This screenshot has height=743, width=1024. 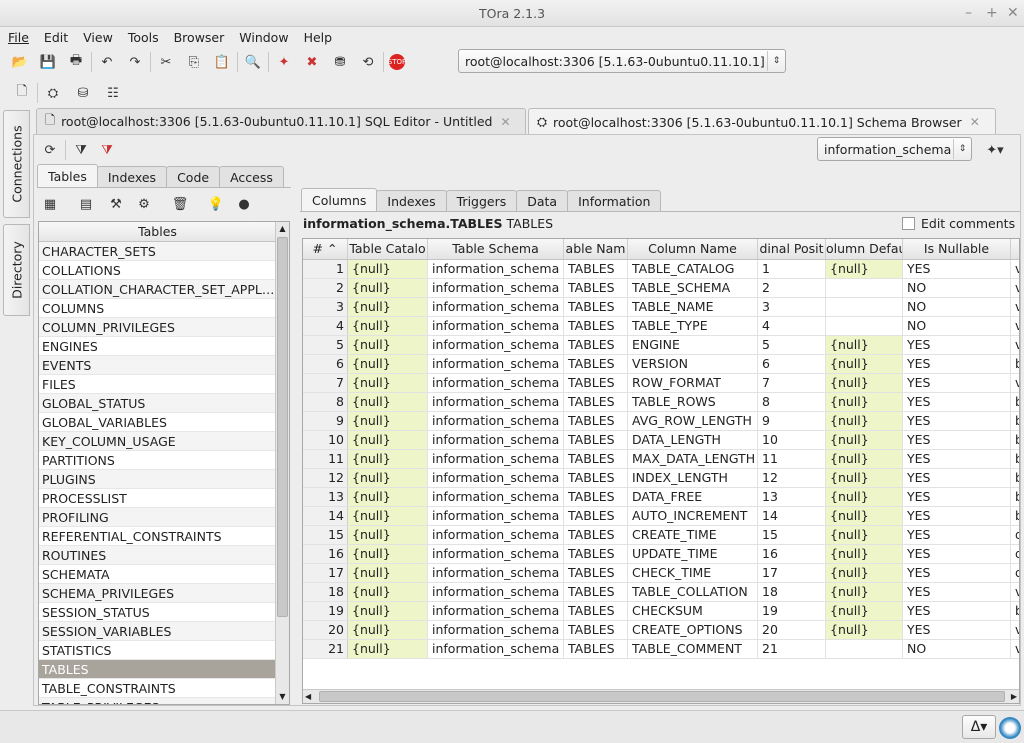 I want to click on grid-cell: AVG_ROW_LENGTH, so click(x=693, y=421).